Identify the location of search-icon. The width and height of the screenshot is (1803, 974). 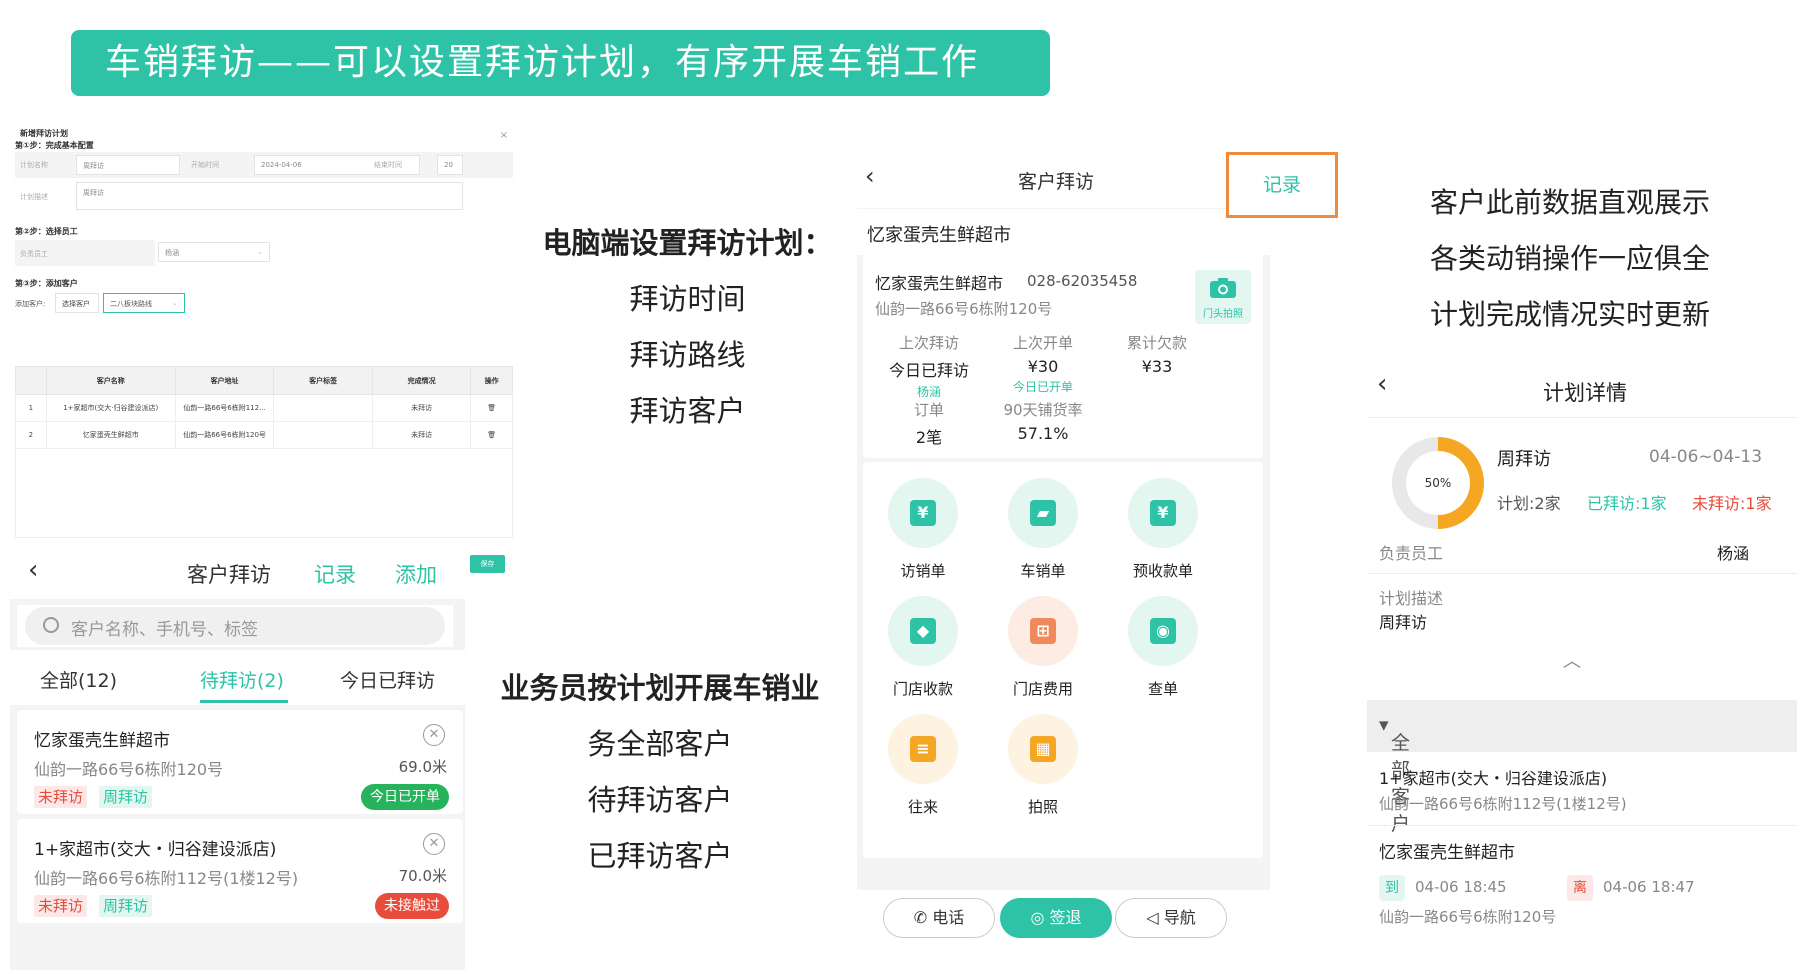
(51, 625).